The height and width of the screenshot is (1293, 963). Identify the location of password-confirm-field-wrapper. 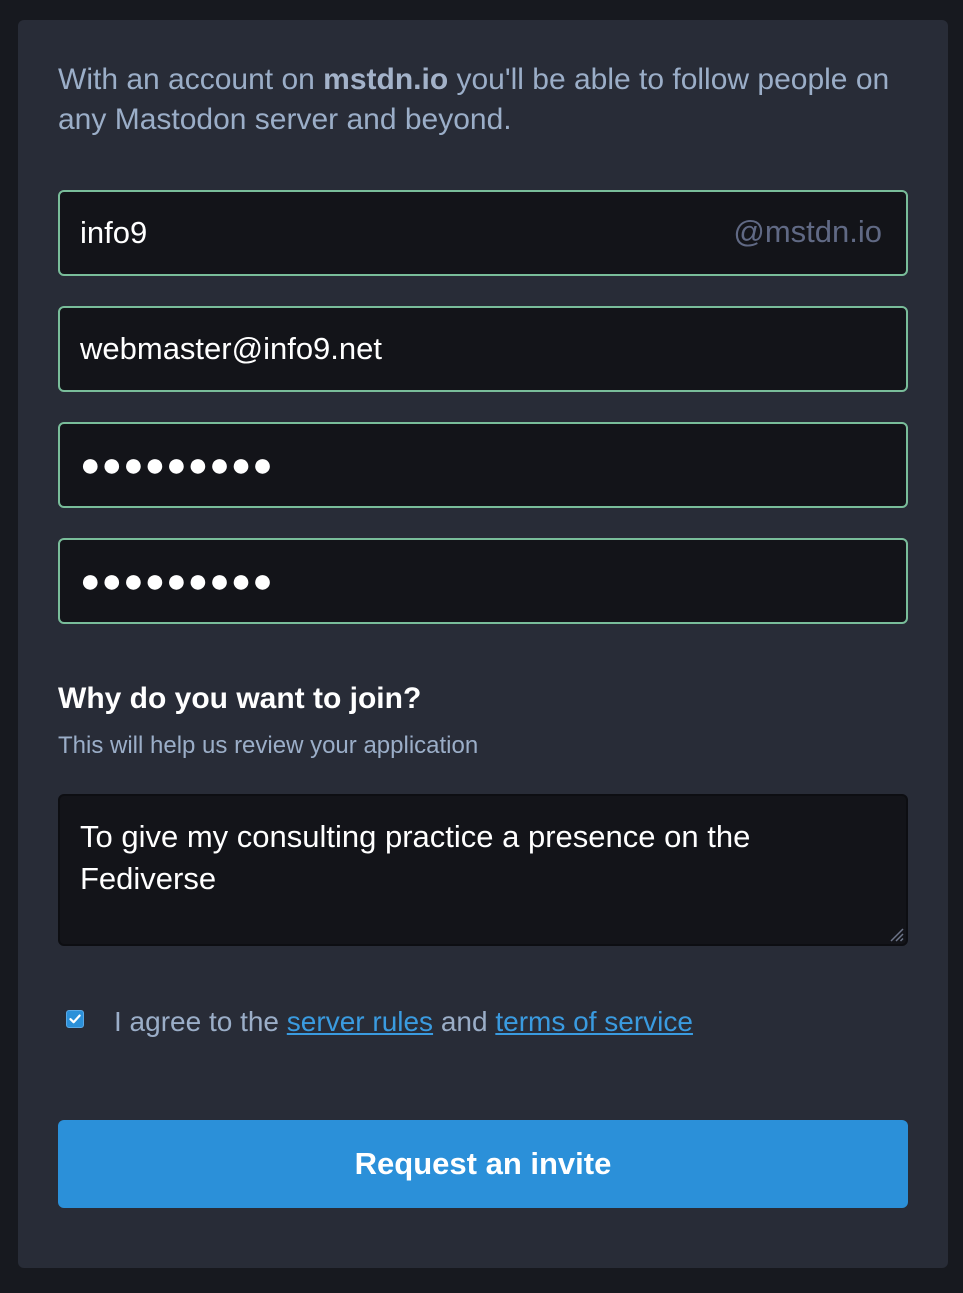
(483, 581).